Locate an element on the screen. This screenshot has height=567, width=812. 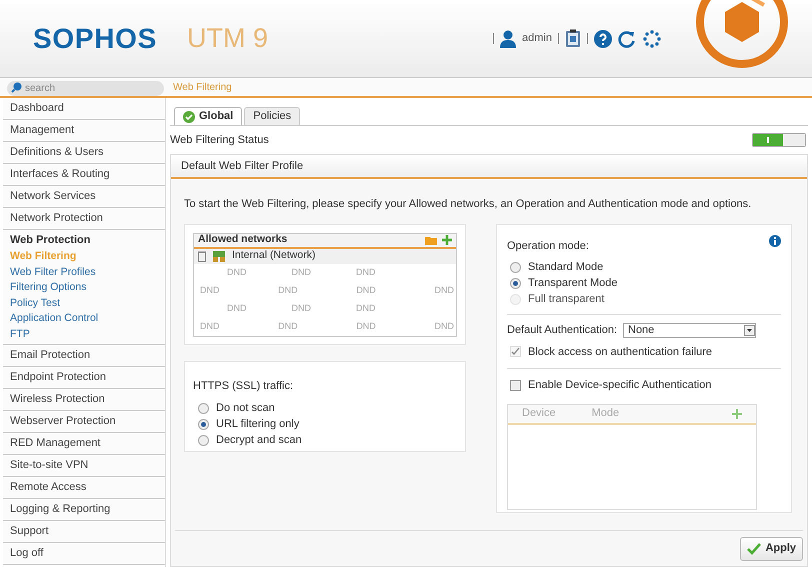
auth-select: None is located at coordinates (689, 330).